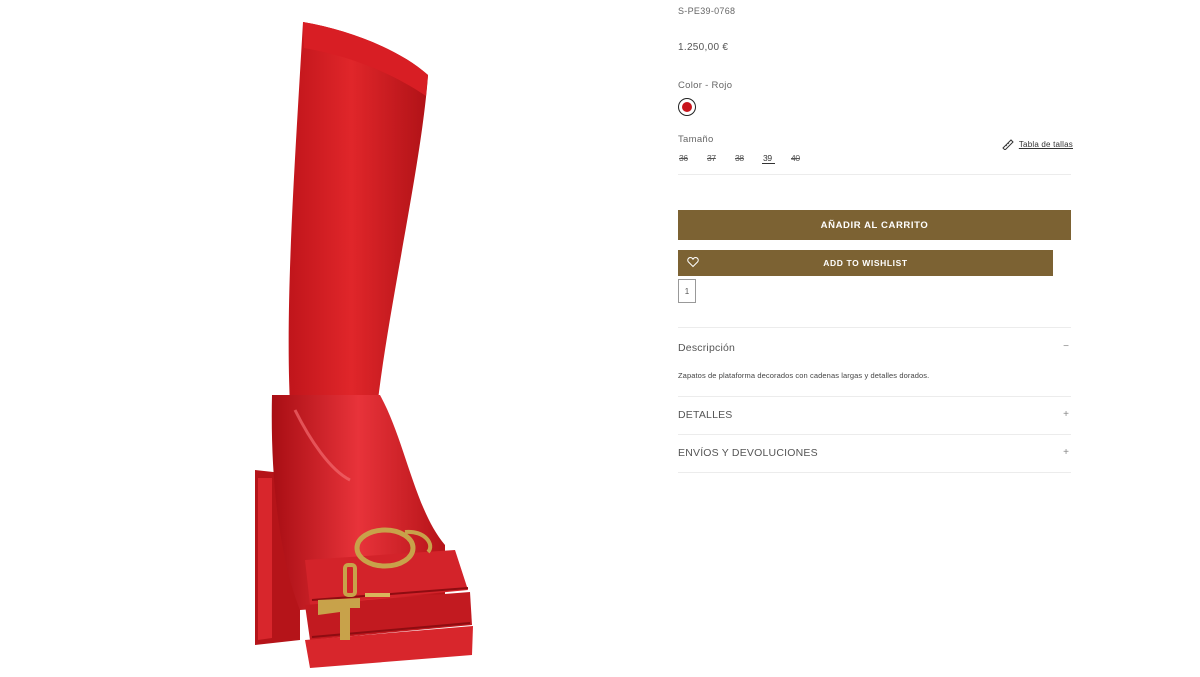 The width and height of the screenshot is (1200, 677). I want to click on color-label: Color - Rojo, so click(705, 85).